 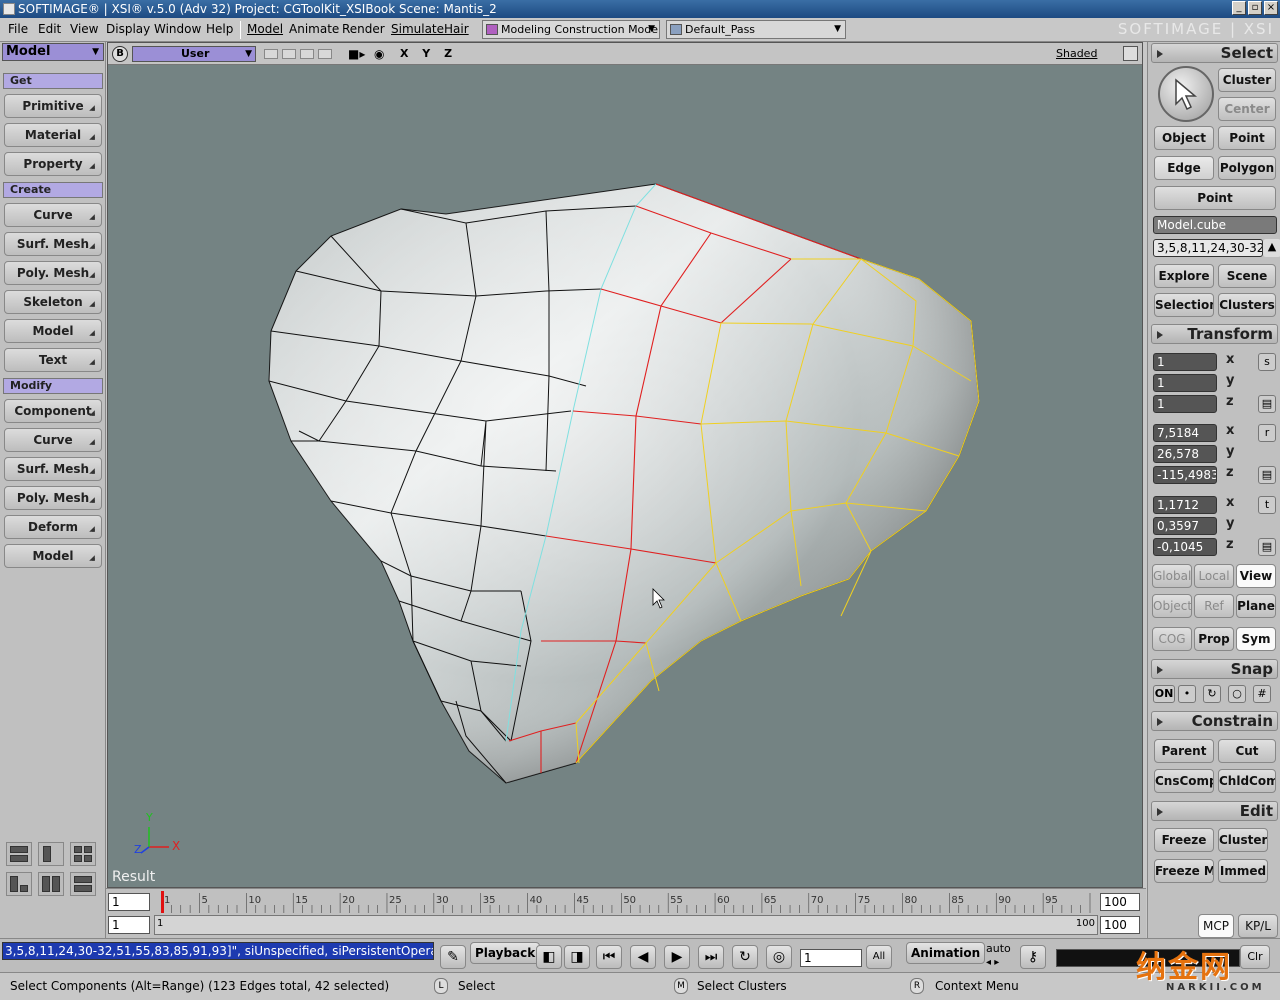 I want to click on animation-menu: Animation, so click(x=946, y=953).